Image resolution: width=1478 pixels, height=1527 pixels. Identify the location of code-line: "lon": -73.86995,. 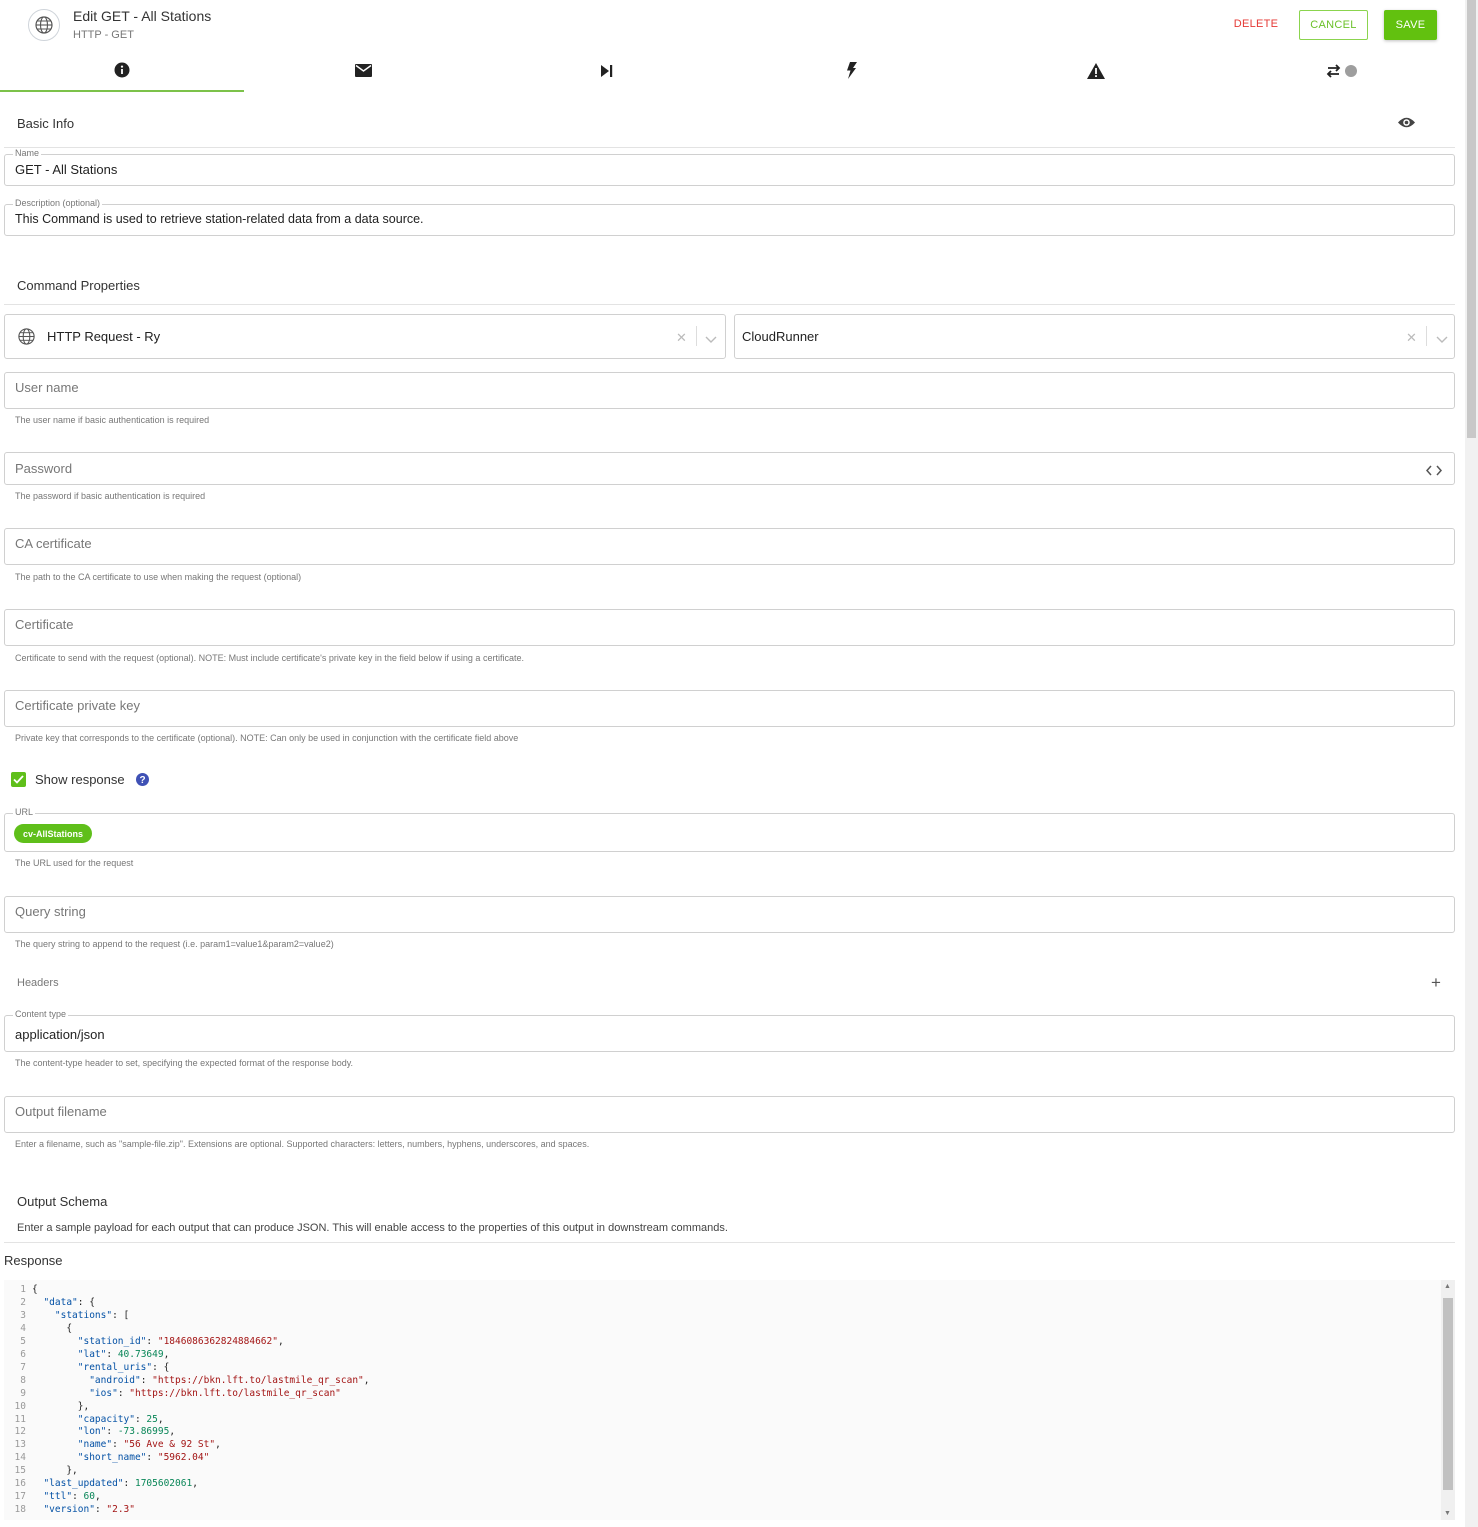
(126, 1432).